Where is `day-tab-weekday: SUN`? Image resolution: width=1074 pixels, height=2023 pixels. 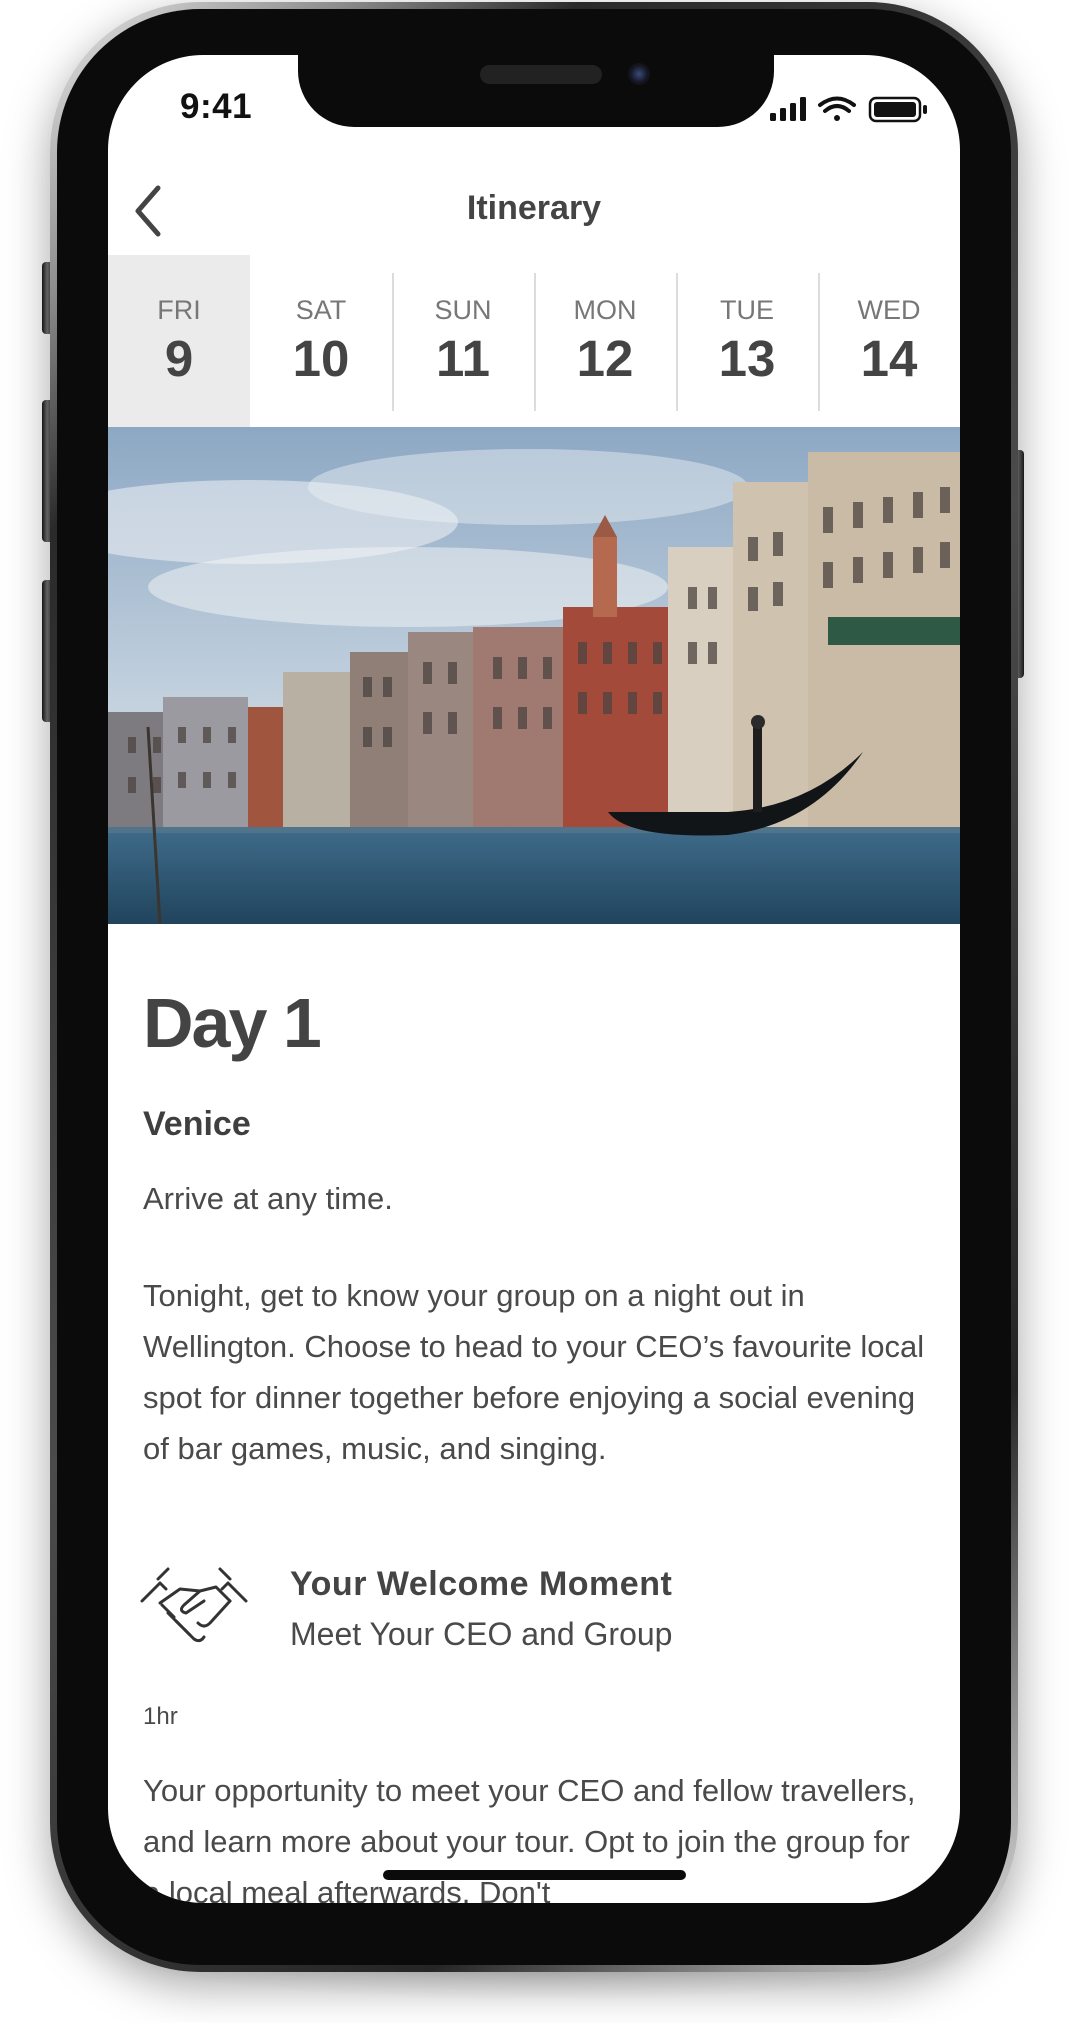
day-tab-weekday: SUN is located at coordinates (463, 310).